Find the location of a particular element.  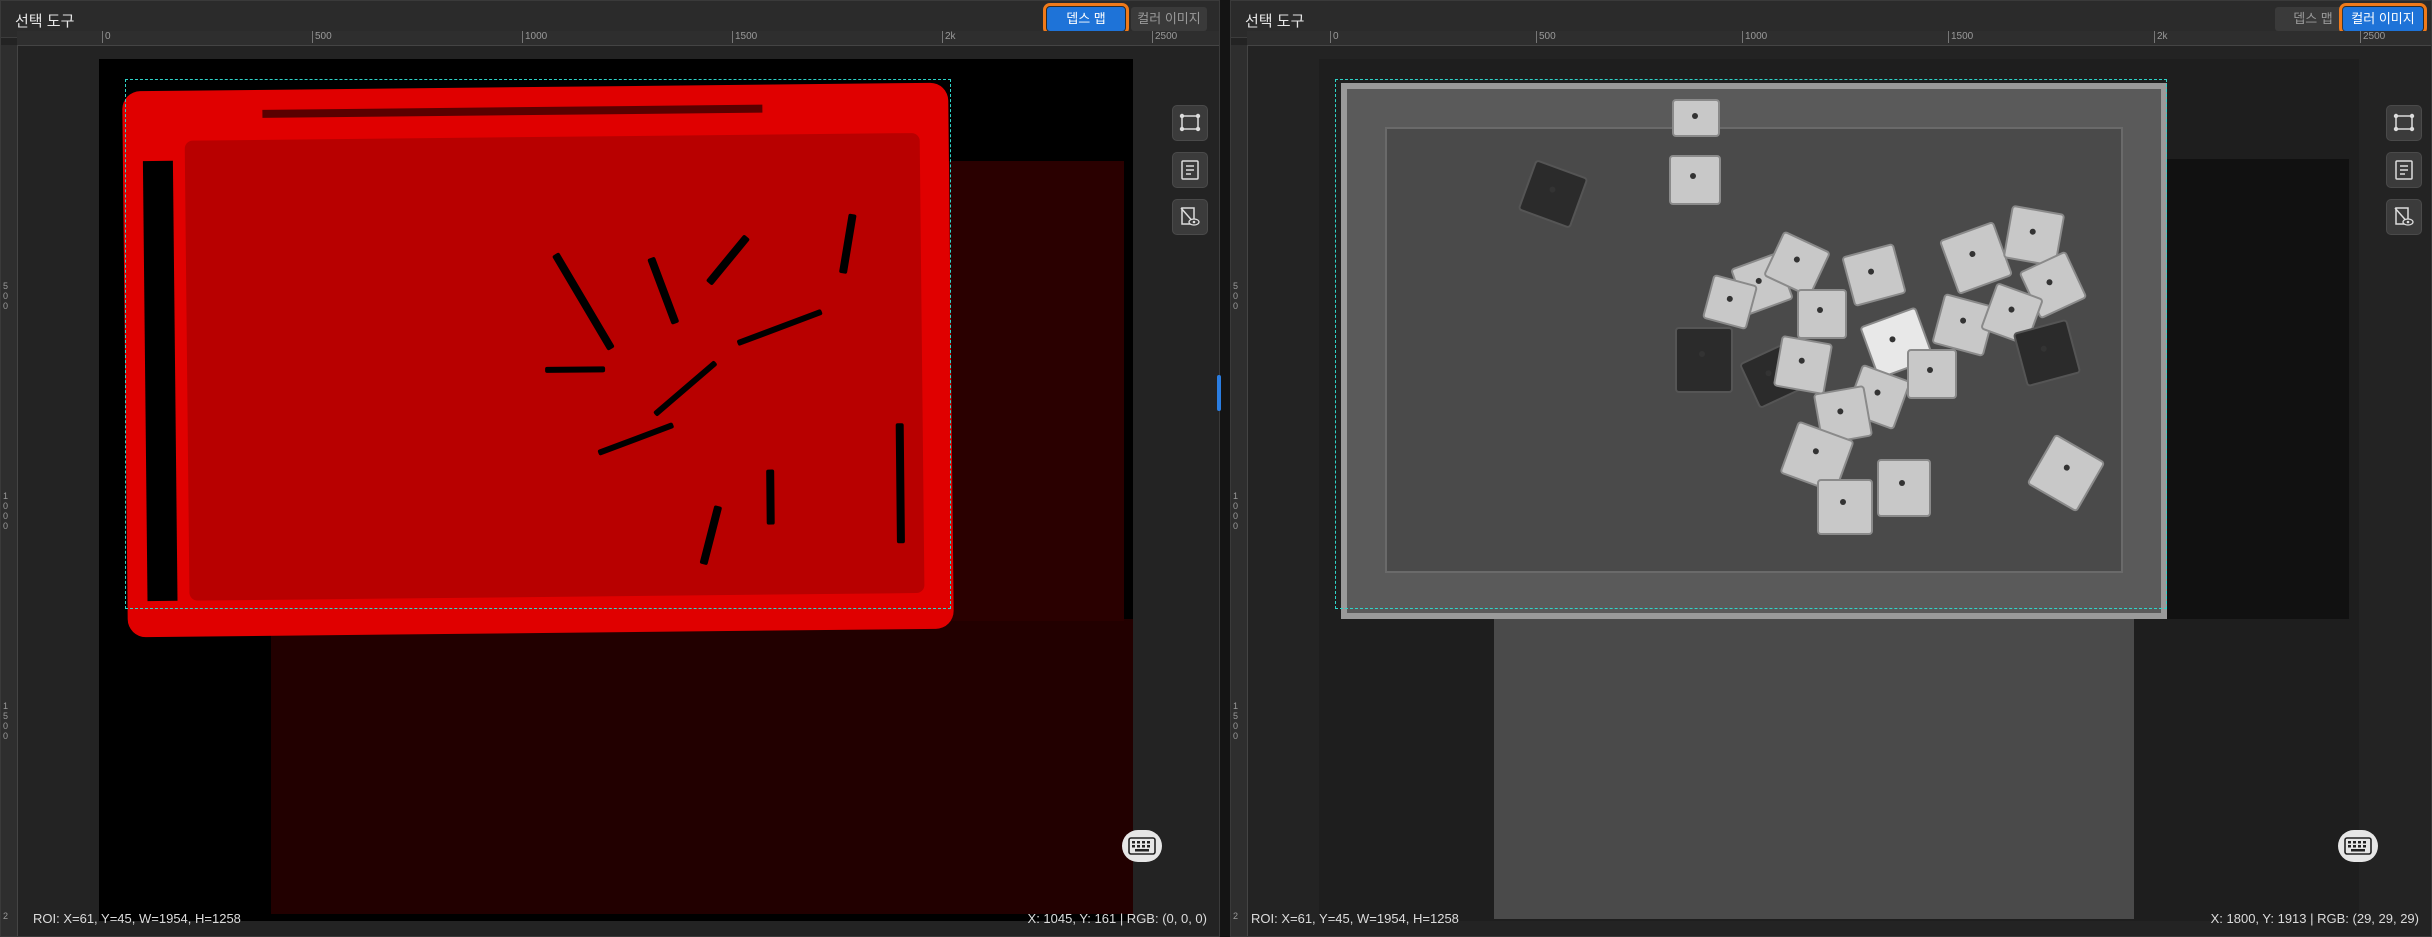

table-surface is located at coordinates (1814, 769).